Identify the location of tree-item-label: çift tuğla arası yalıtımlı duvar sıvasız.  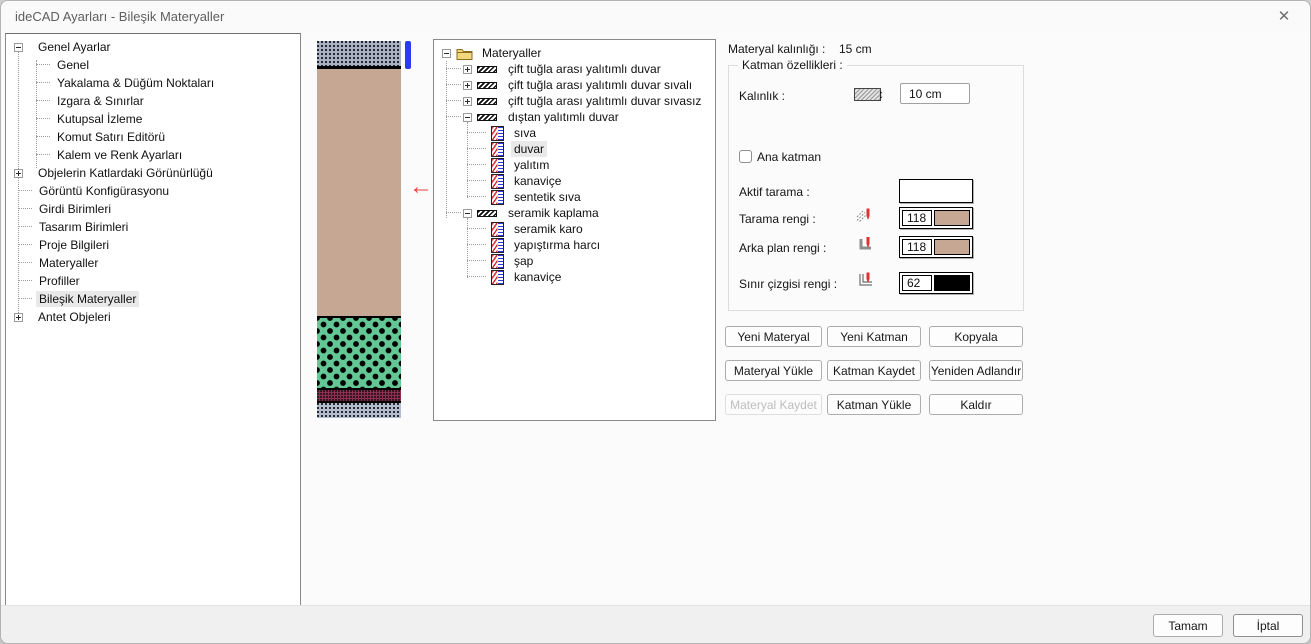
(605, 101).